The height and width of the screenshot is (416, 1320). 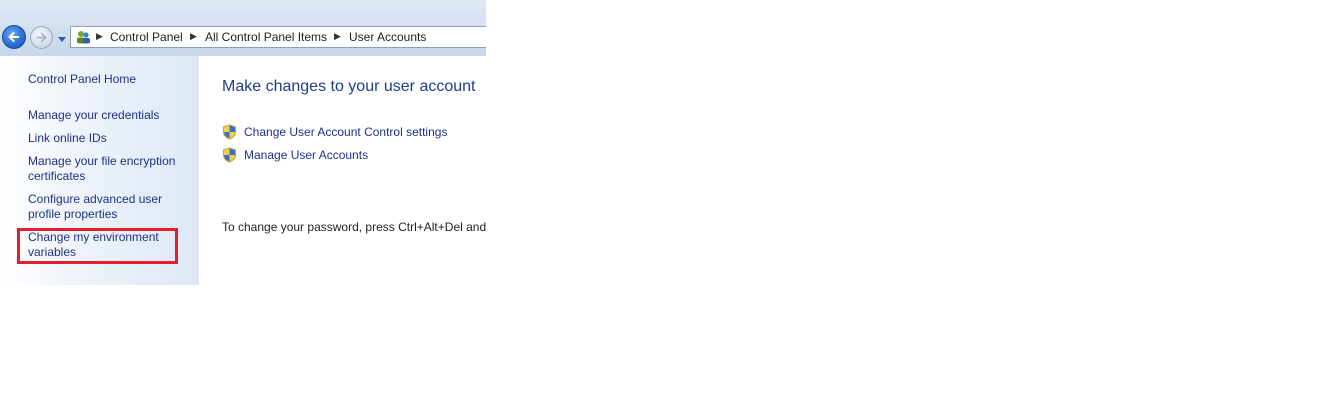 I want to click on forward-button, so click(x=41, y=37).